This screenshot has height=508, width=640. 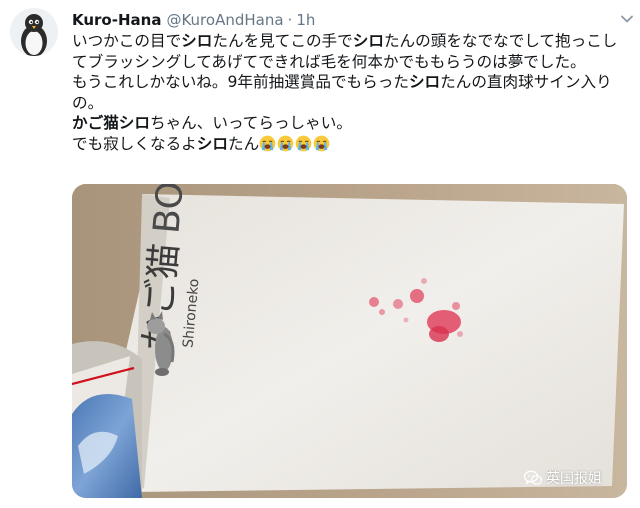 I want to click on chevron-down-icon, so click(x=627, y=19).